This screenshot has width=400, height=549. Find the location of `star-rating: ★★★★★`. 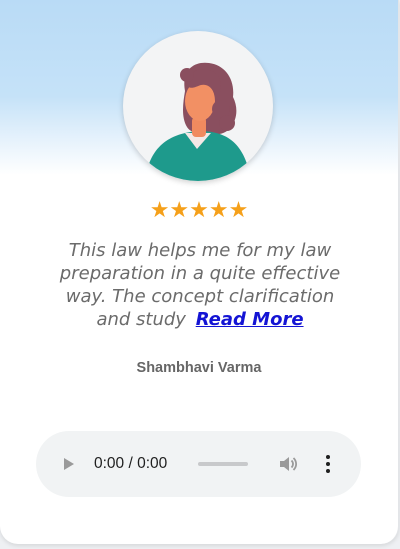

star-rating: ★★★★★ is located at coordinates (199, 210).